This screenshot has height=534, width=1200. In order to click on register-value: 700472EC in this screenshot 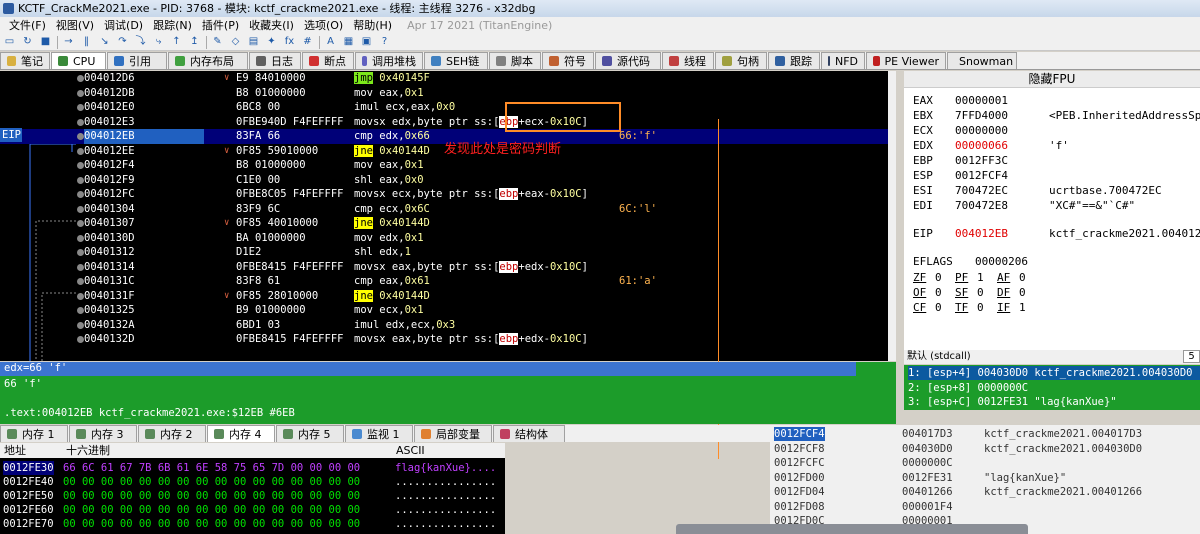, I will do `click(981, 190)`.